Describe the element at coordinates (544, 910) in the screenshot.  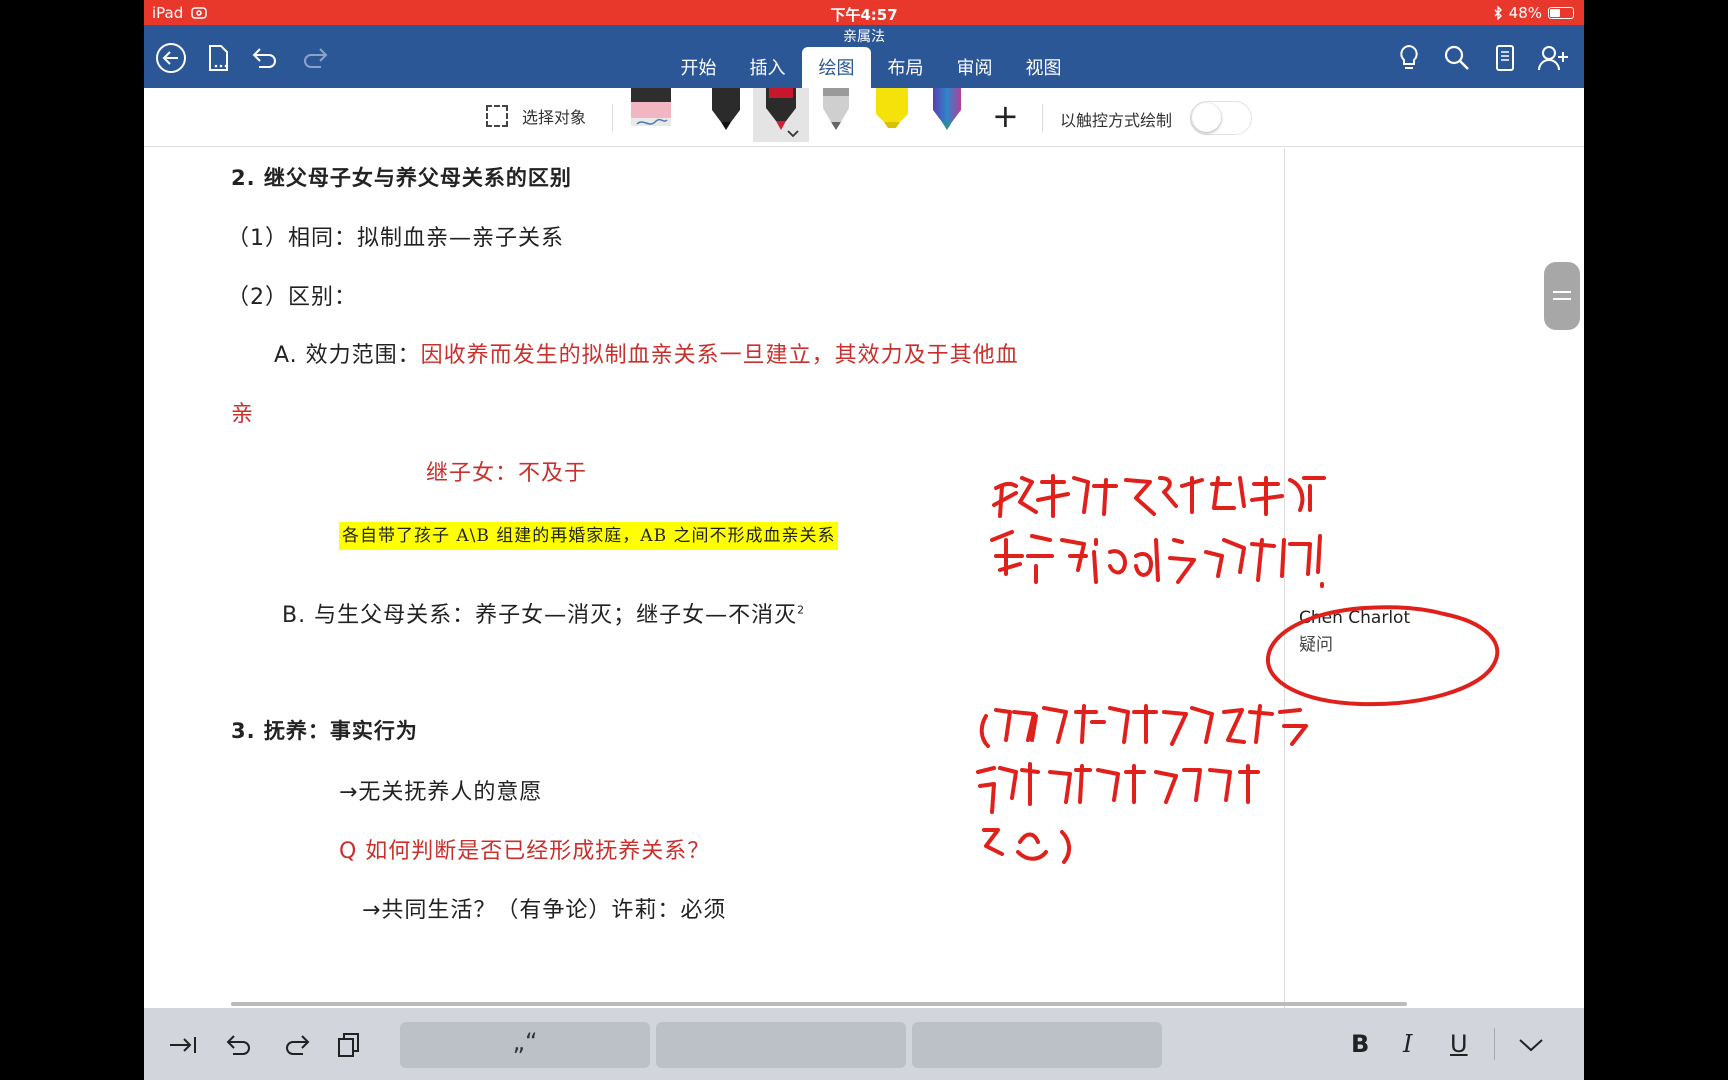
I see `arrow-line-2: →共同生活？（有争论）许莉：必须` at that location.